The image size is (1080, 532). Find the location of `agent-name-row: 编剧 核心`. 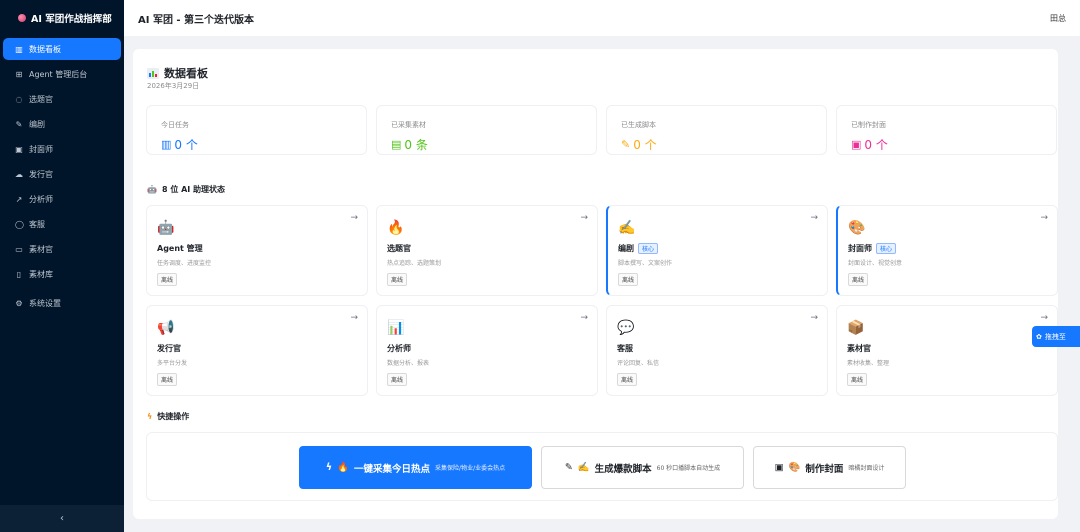

agent-name-row: 编剧 核心 is located at coordinates (717, 248).